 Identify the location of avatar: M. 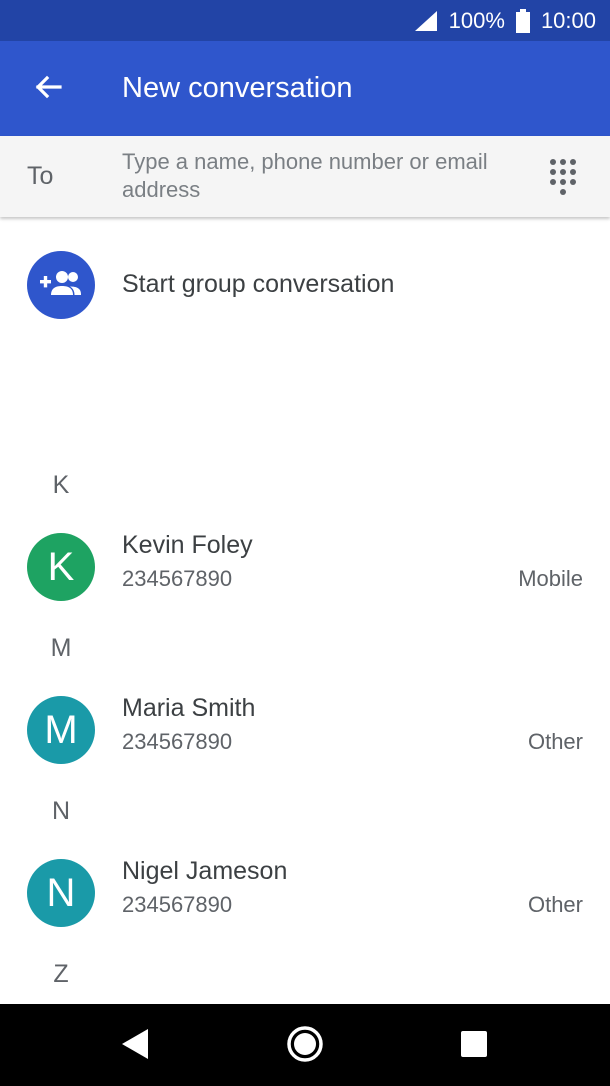
(61, 730).